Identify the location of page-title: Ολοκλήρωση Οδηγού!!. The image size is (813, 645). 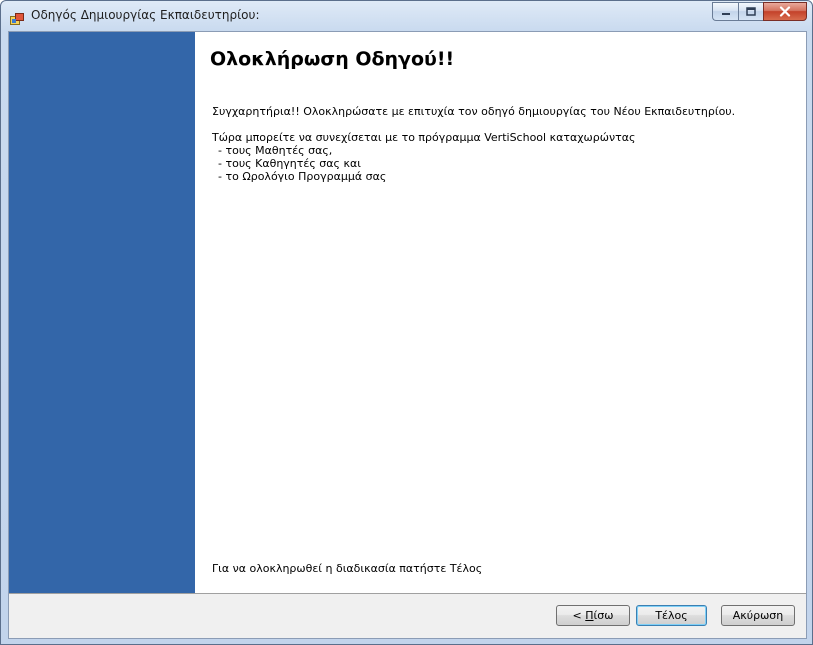
(332, 59).